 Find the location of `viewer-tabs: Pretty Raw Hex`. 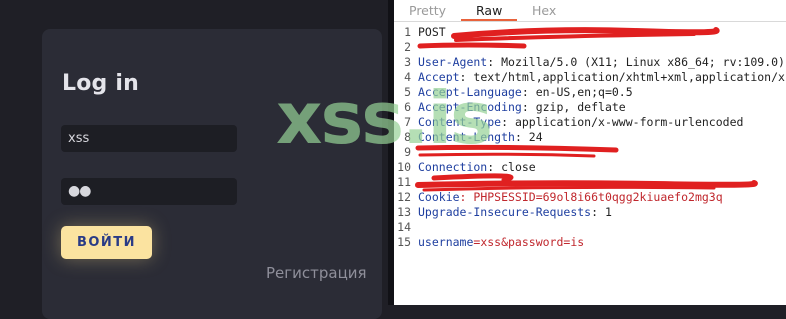

viewer-tabs: Pretty Raw Hex is located at coordinates (590, 11).